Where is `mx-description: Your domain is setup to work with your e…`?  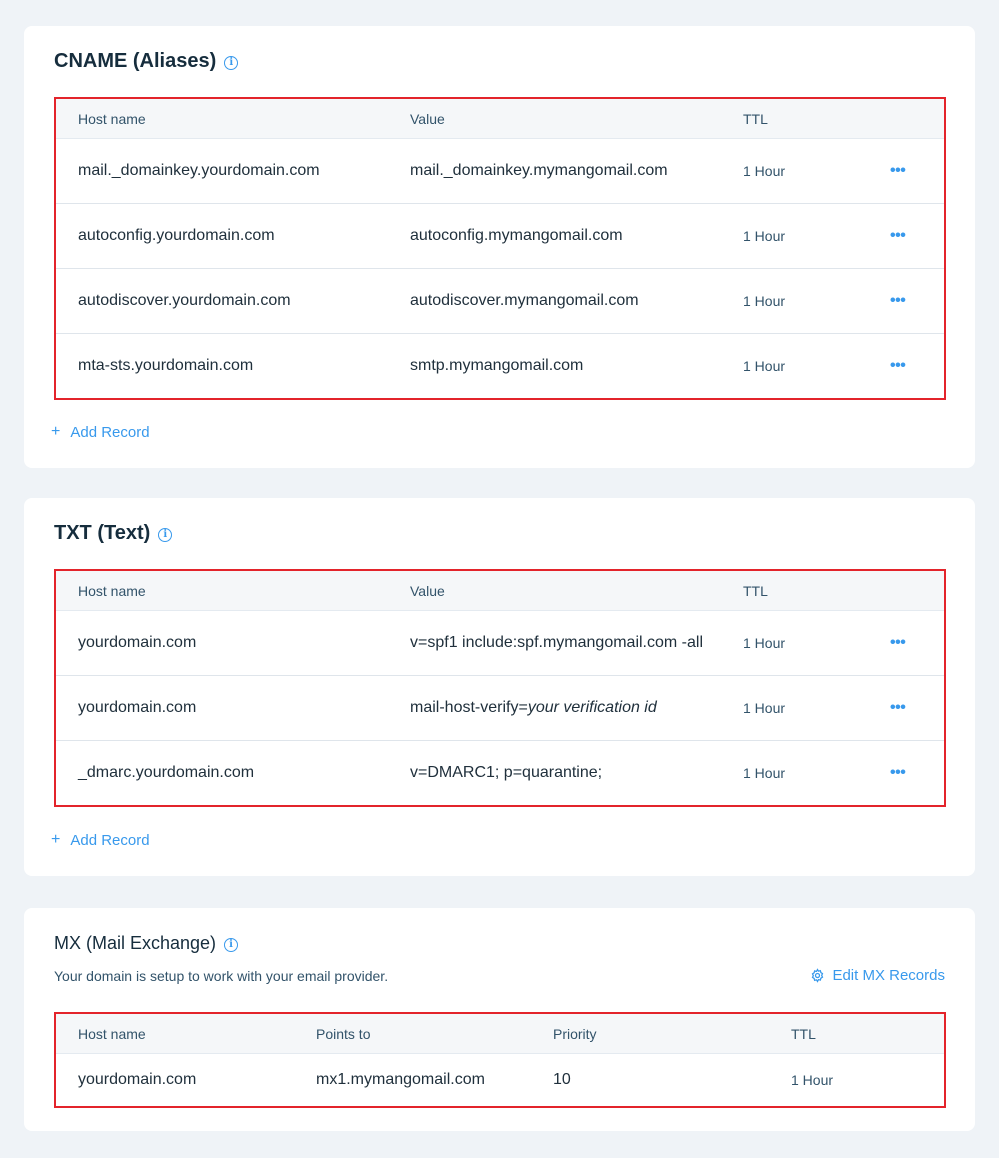
mx-description: Your domain is setup to work with your e… is located at coordinates (221, 976).